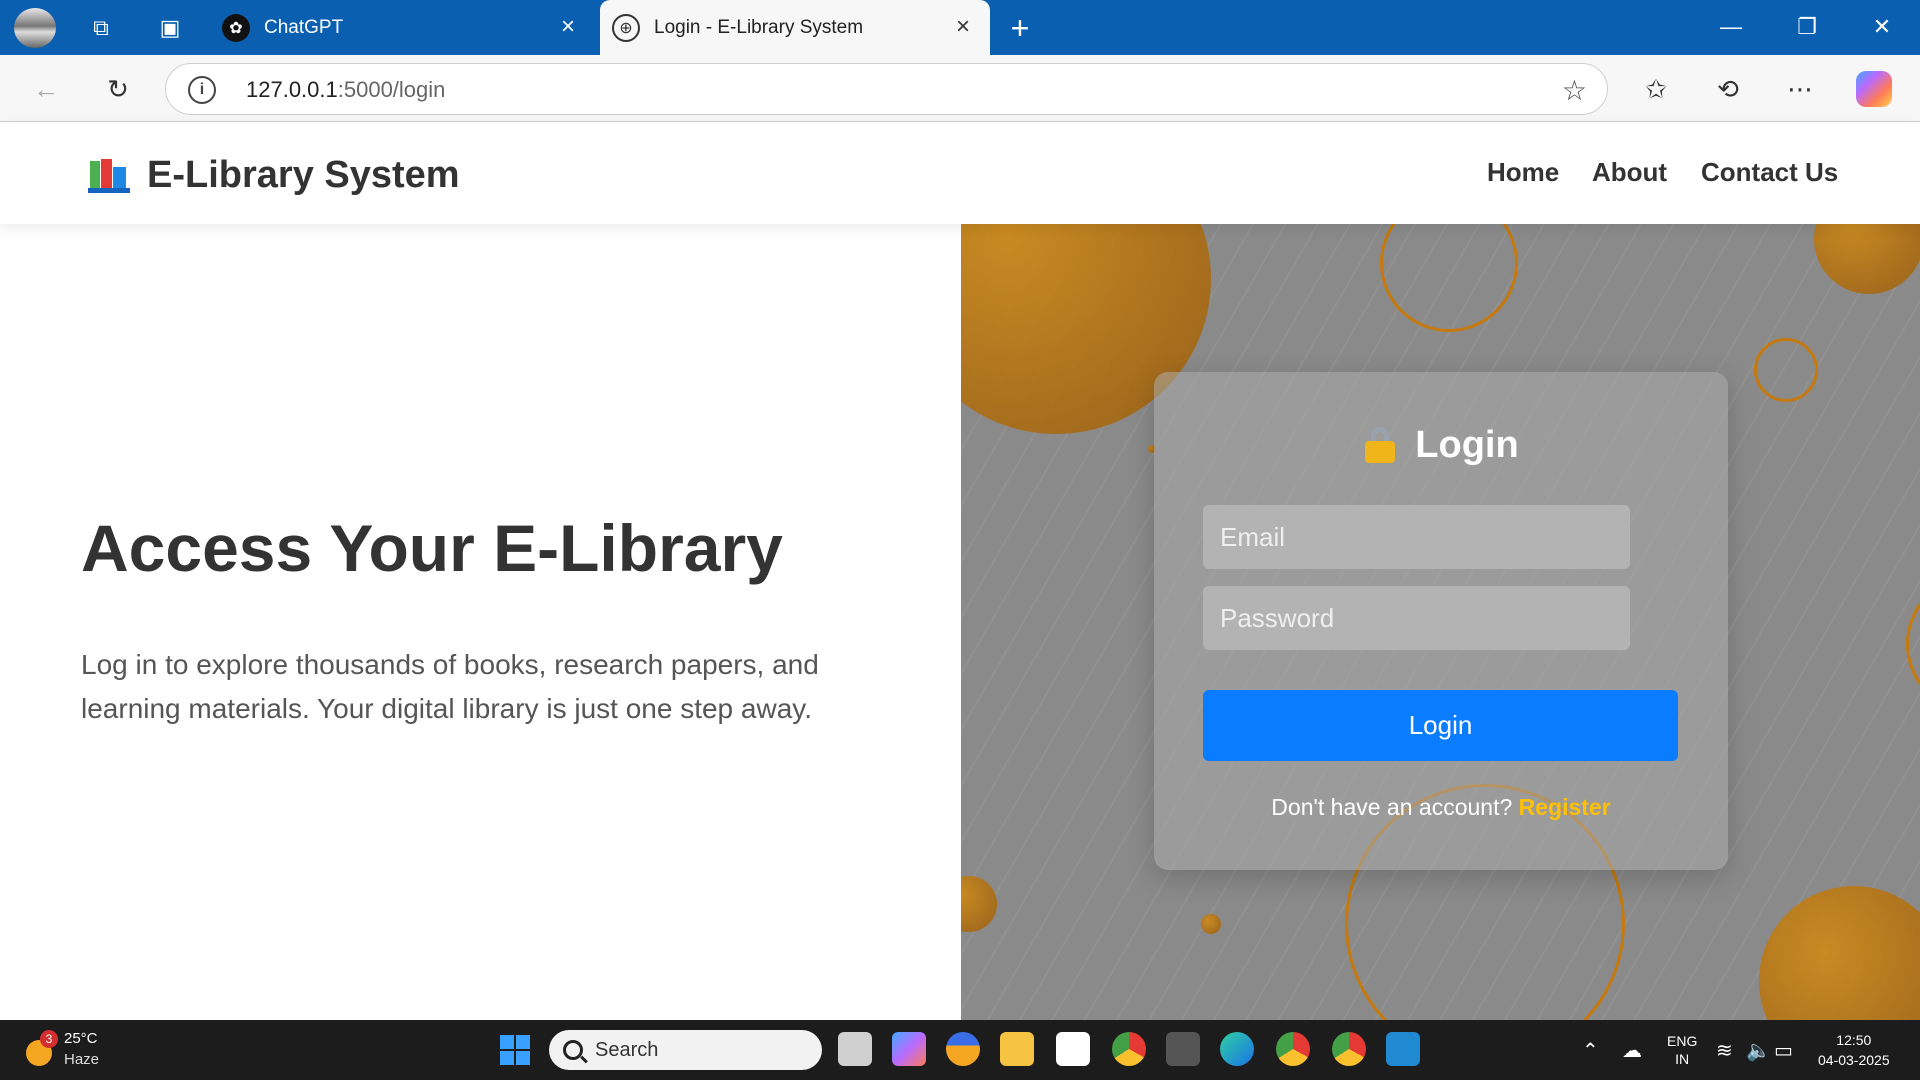 Image resolution: width=1920 pixels, height=1080 pixels. What do you see at coordinates (1656, 89) in the screenshot?
I see `favorites-icon: ✩` at bounding box center [1656, 89].